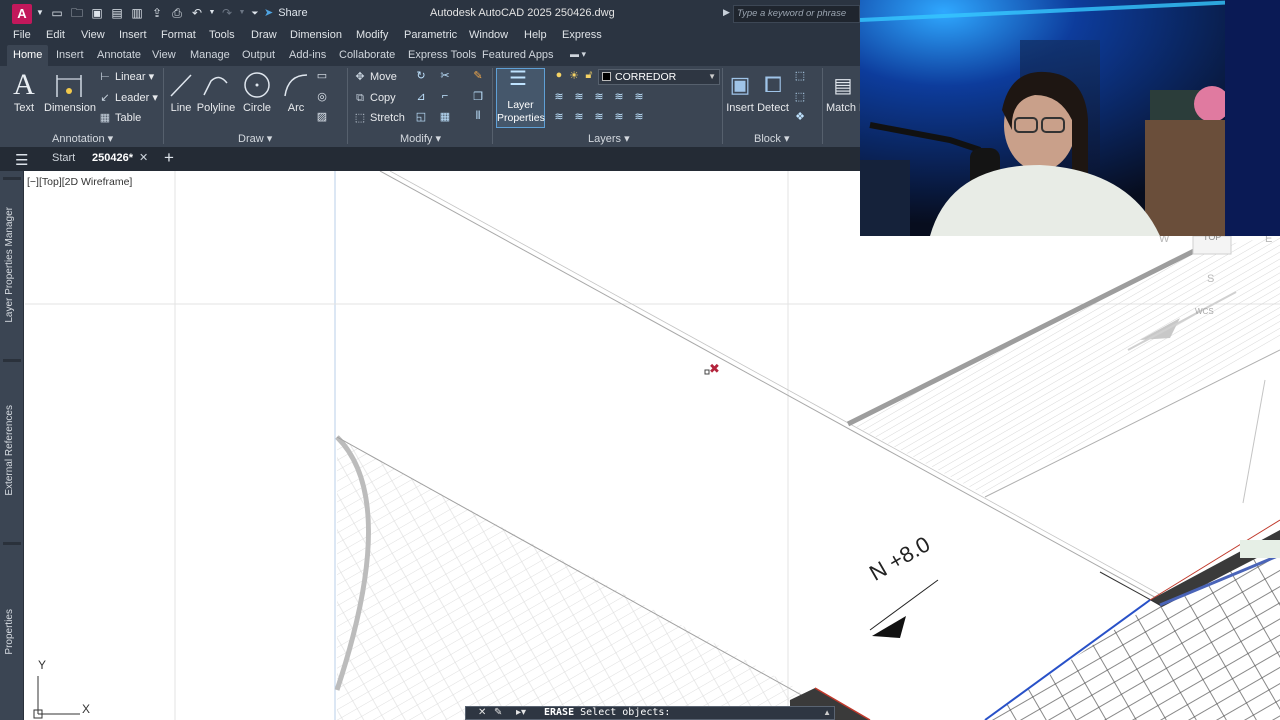 This screenshot has height=720, width=1280. What do you see at coordinates (520, 98) in the screenshot?
I see `layer-properties-button: ☰ Layer Properties` at bounding box center [520, 98].